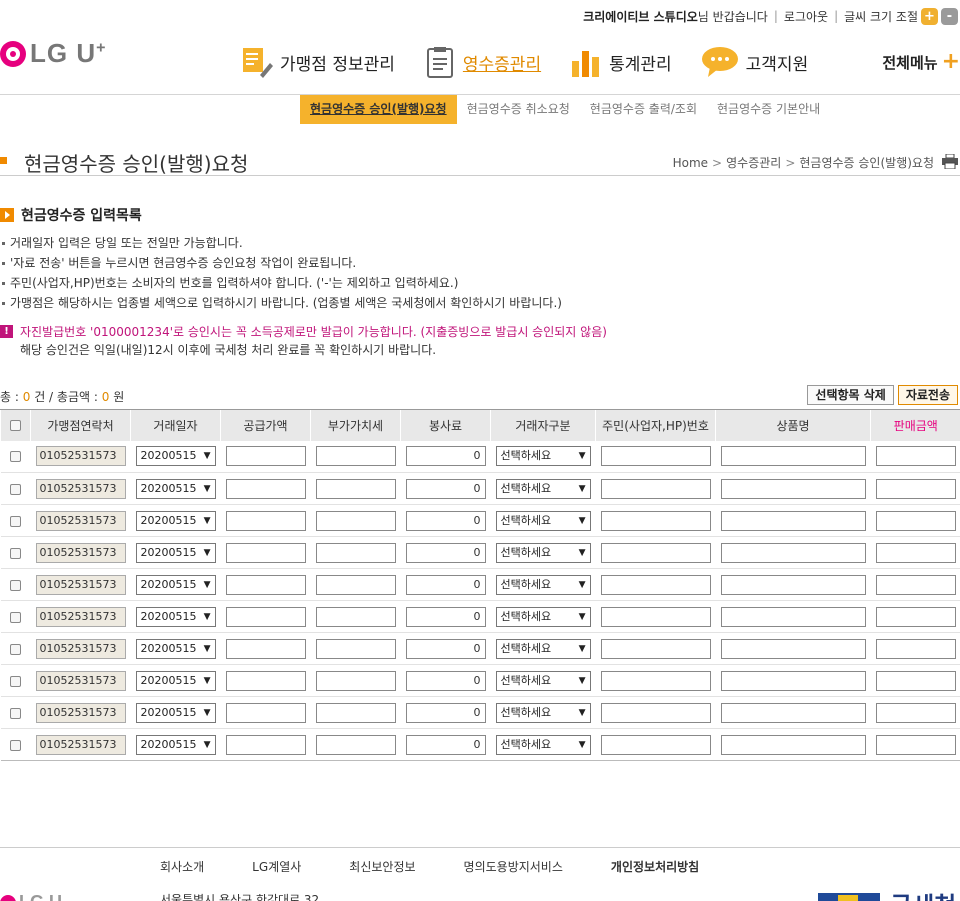  What do you see at coordinates (643, 109) in the screenshot?
I see `subnav-print-lookup: 현금영수증 출력/조회` at bounding box center [643, 109].